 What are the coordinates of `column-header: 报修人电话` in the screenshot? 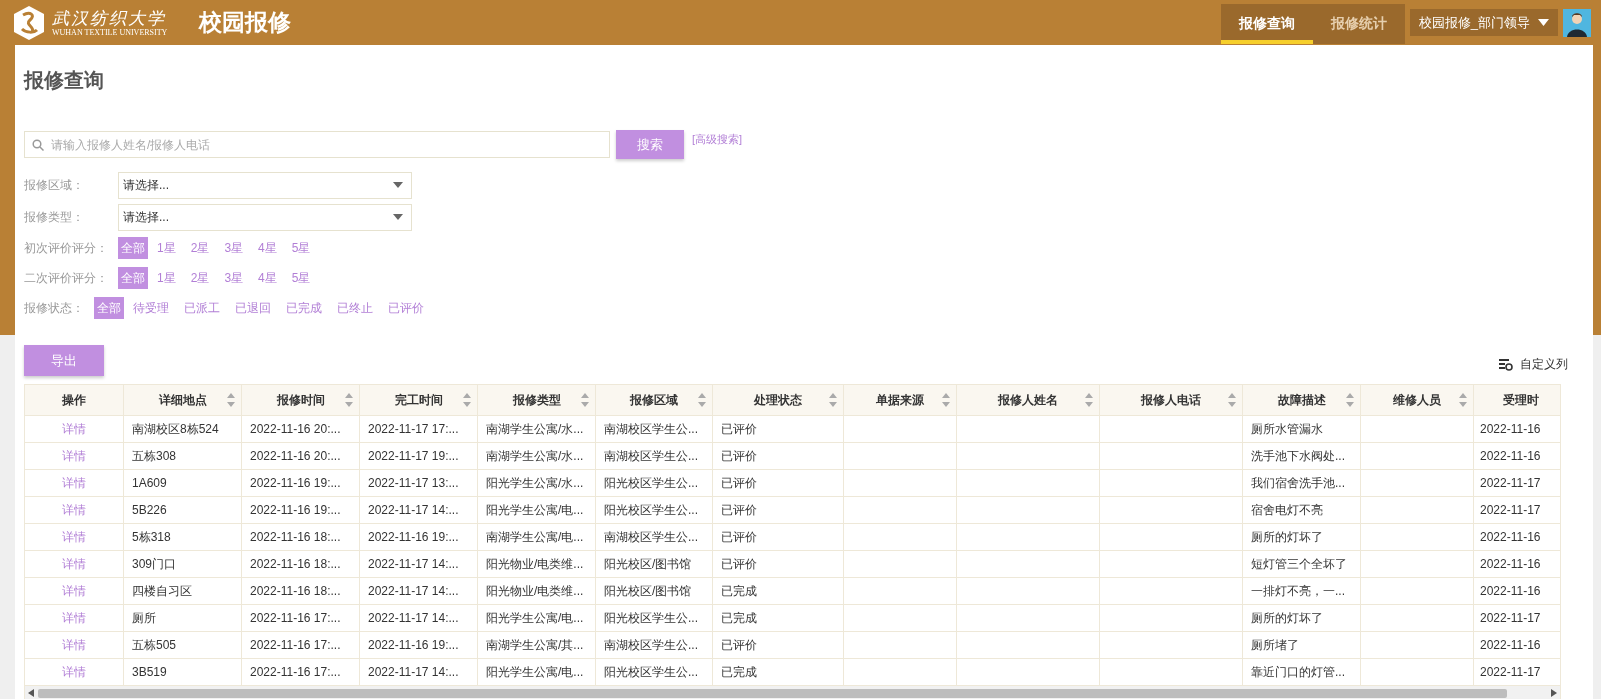 It's located at (1171, 400).